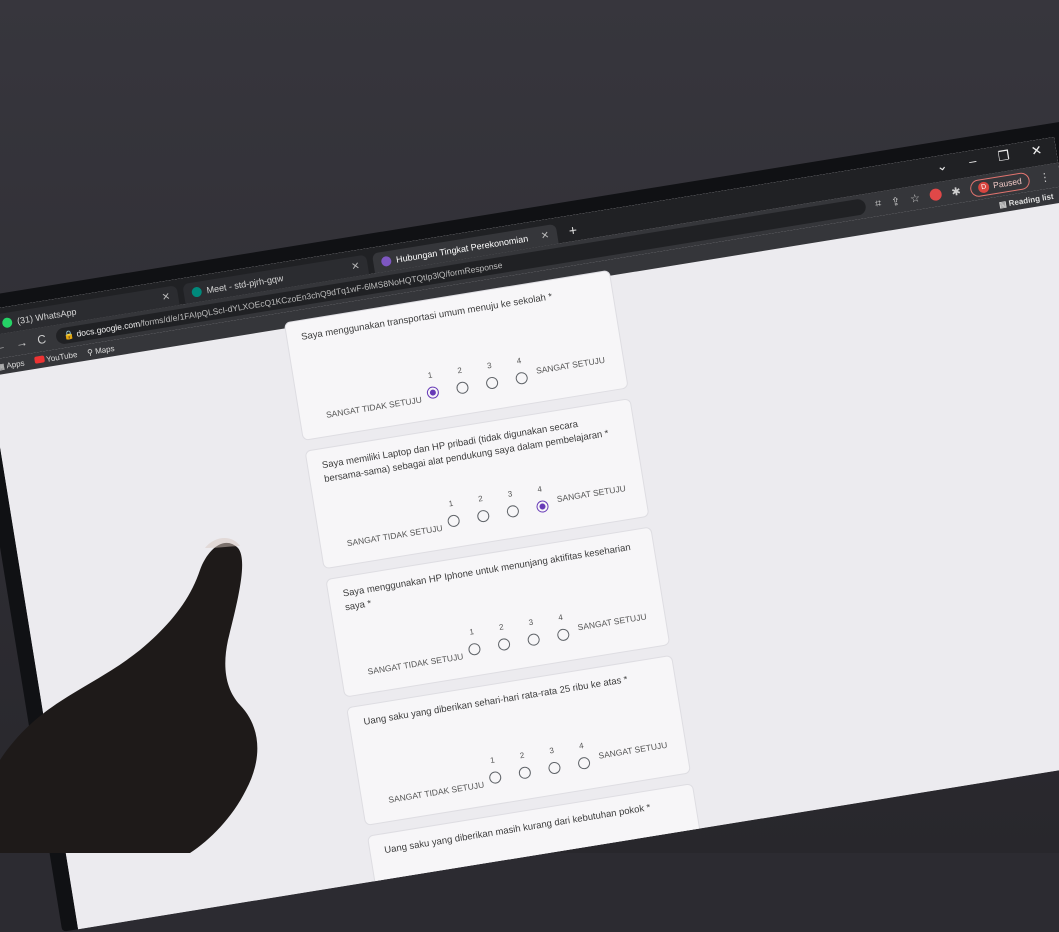 This screenshot has width=1059, height=932. I want to click on extension-icon, so click(935, 194).